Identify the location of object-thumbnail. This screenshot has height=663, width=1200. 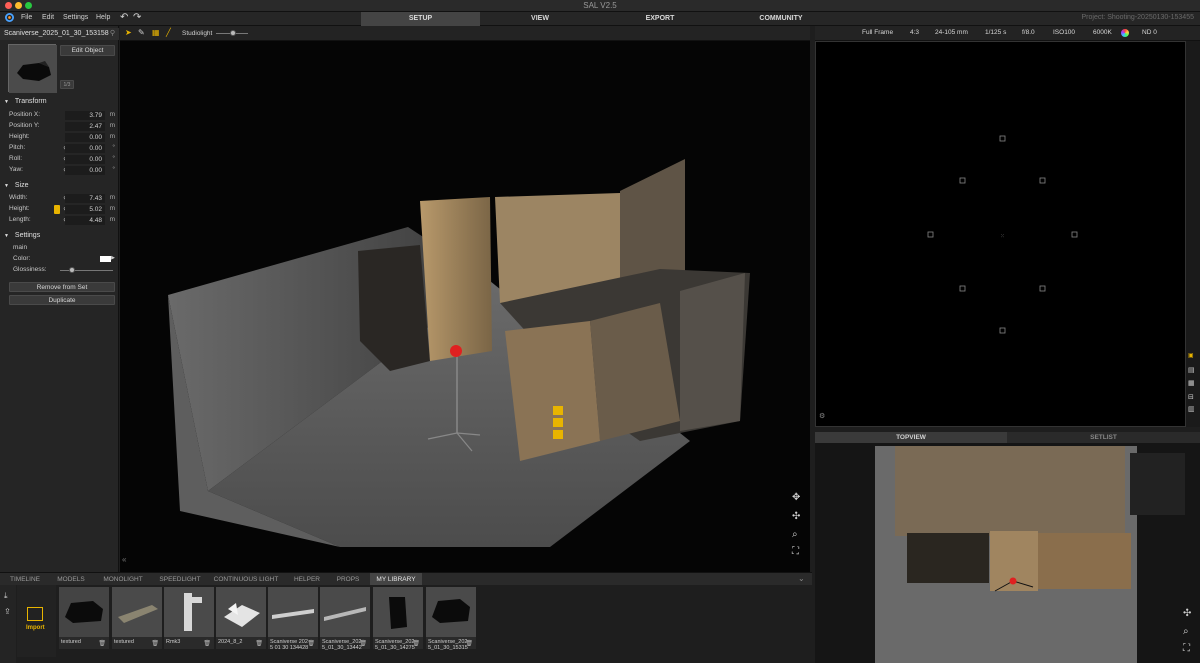
(32, 68).